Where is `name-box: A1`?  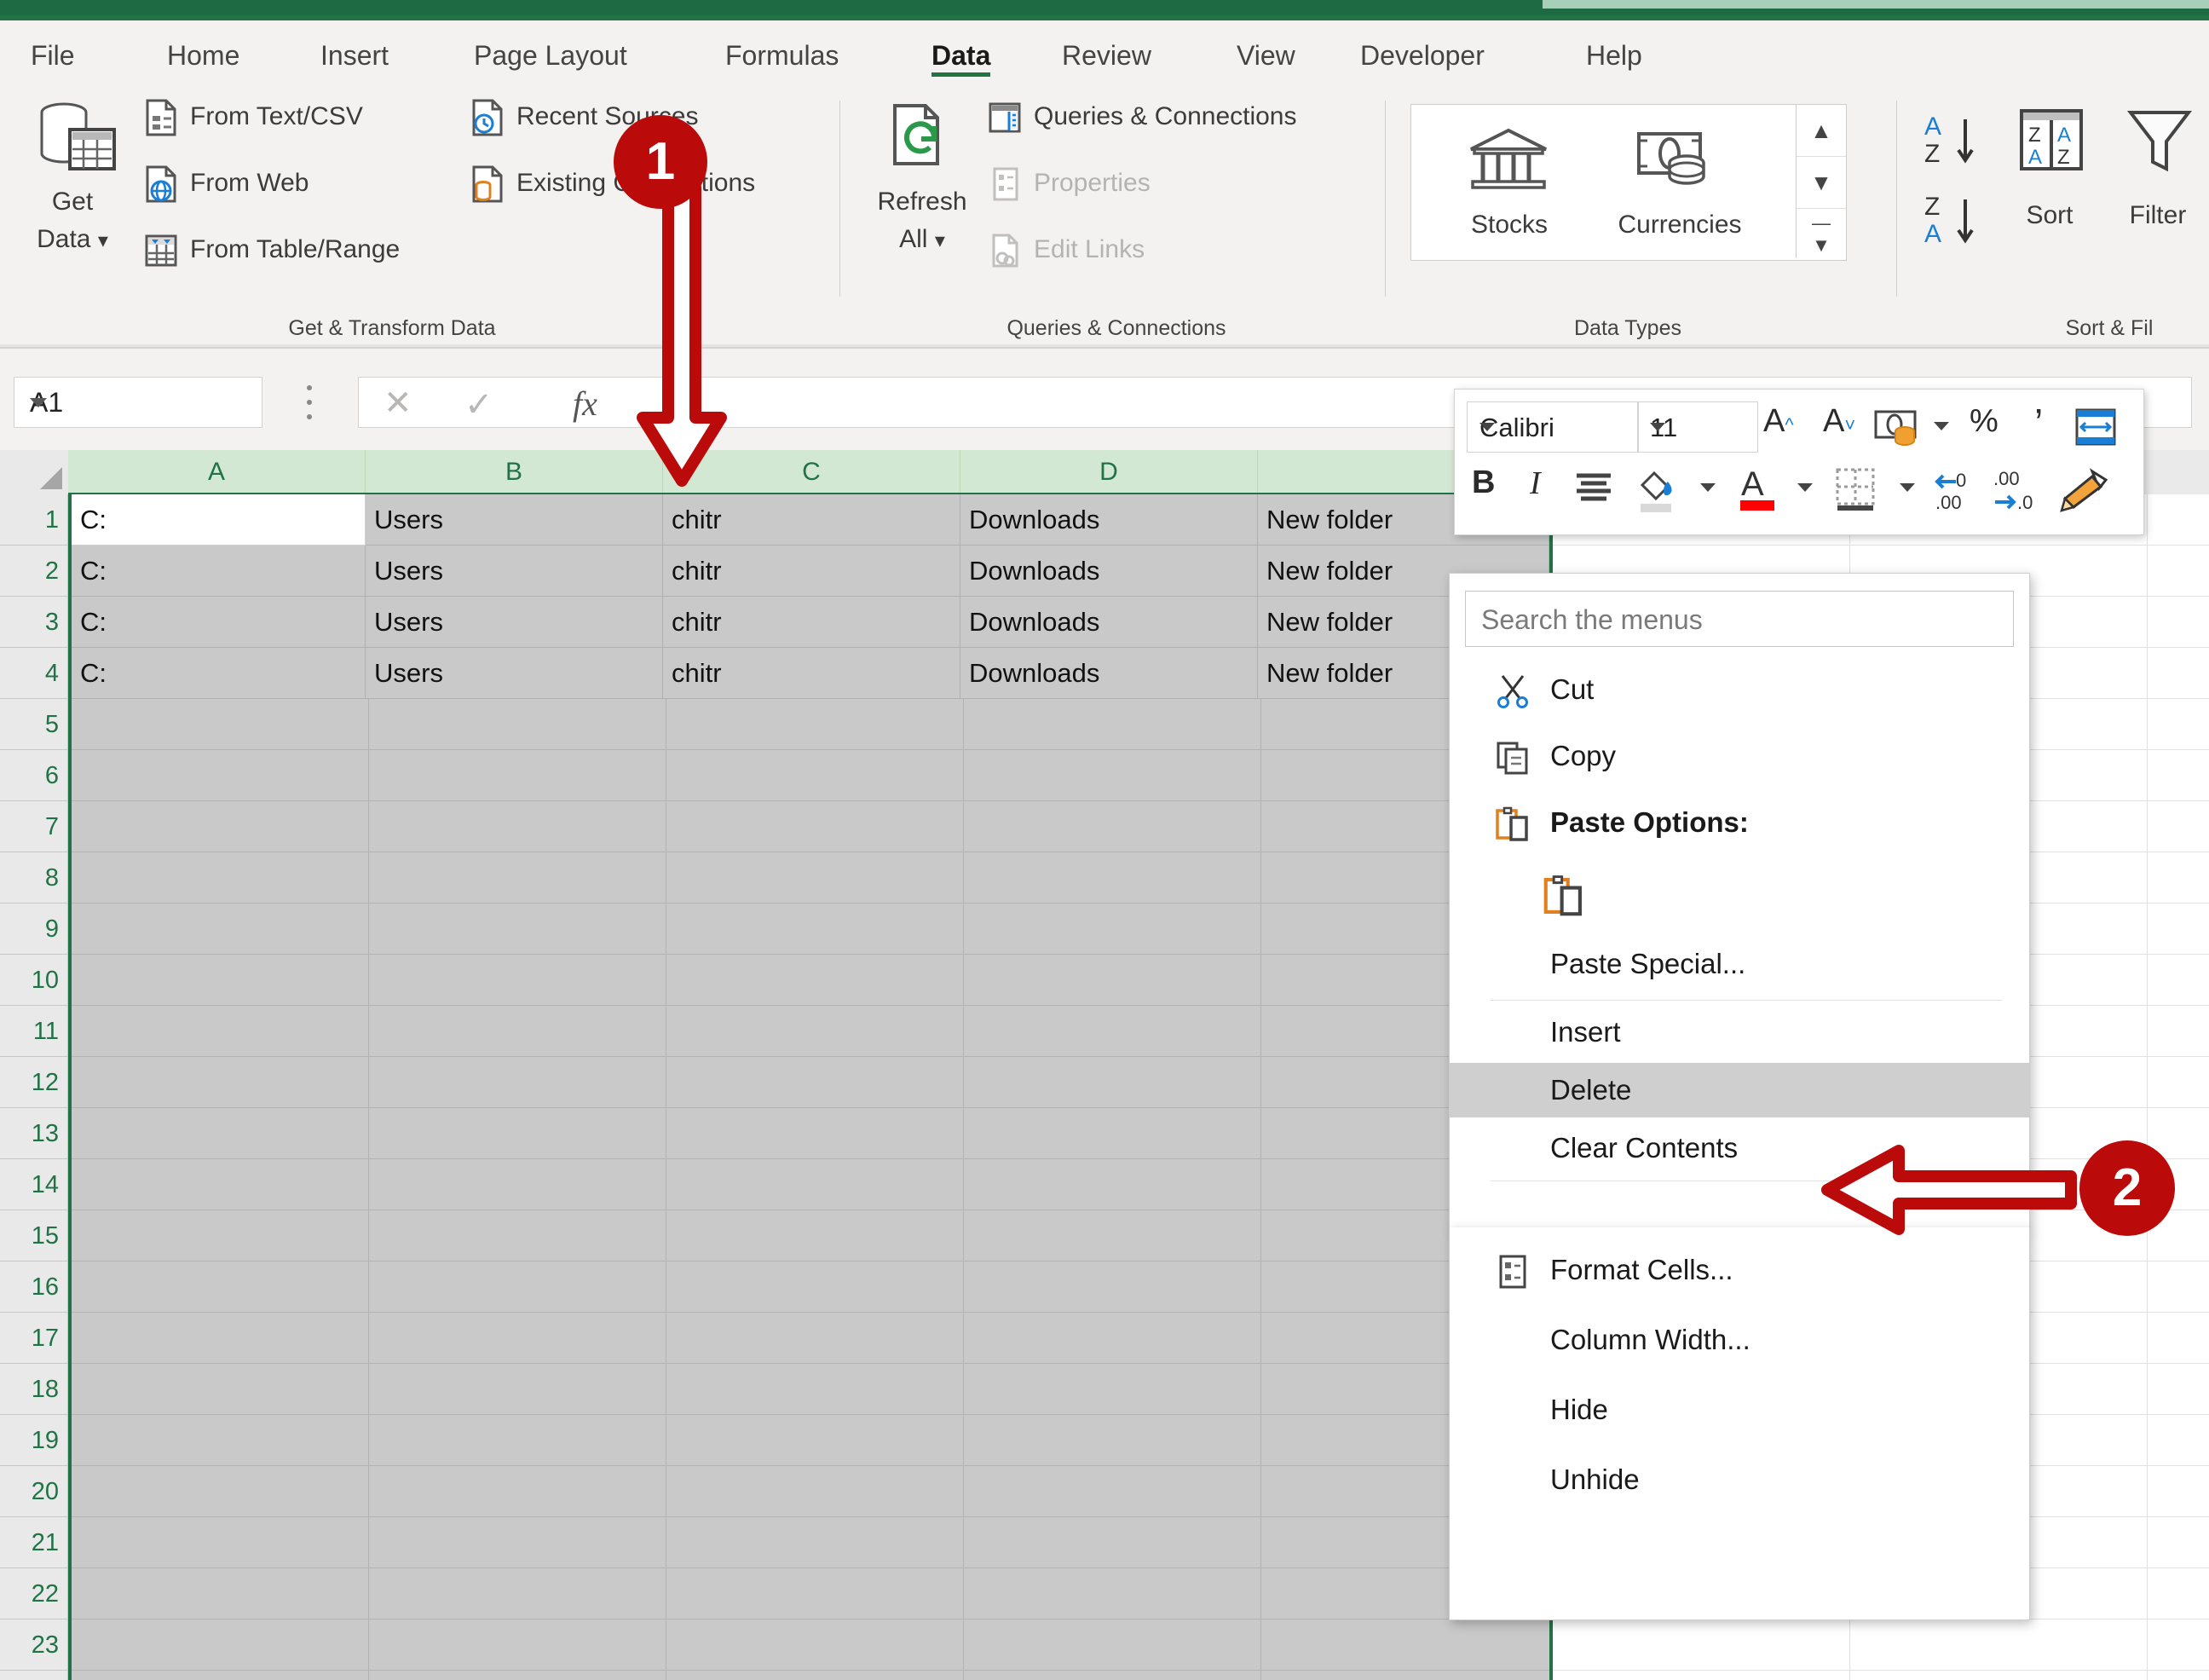
name-box: A1 is located at coordinates (138, 402).